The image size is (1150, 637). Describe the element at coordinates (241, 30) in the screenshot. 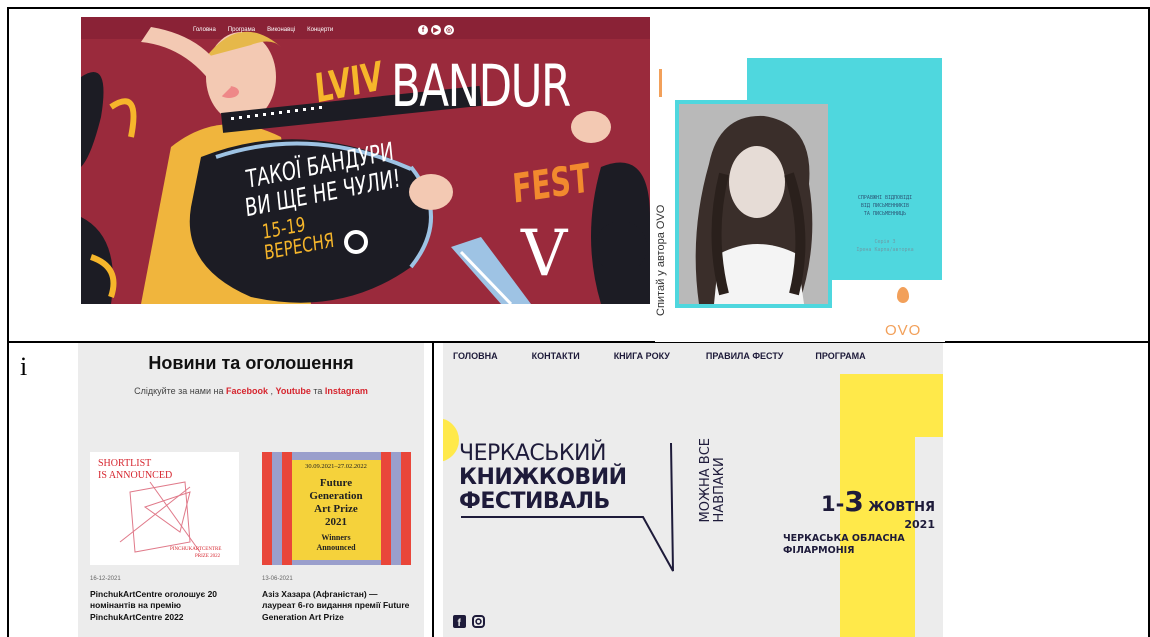

I see `bandur-nav-program: Програма` at that location.